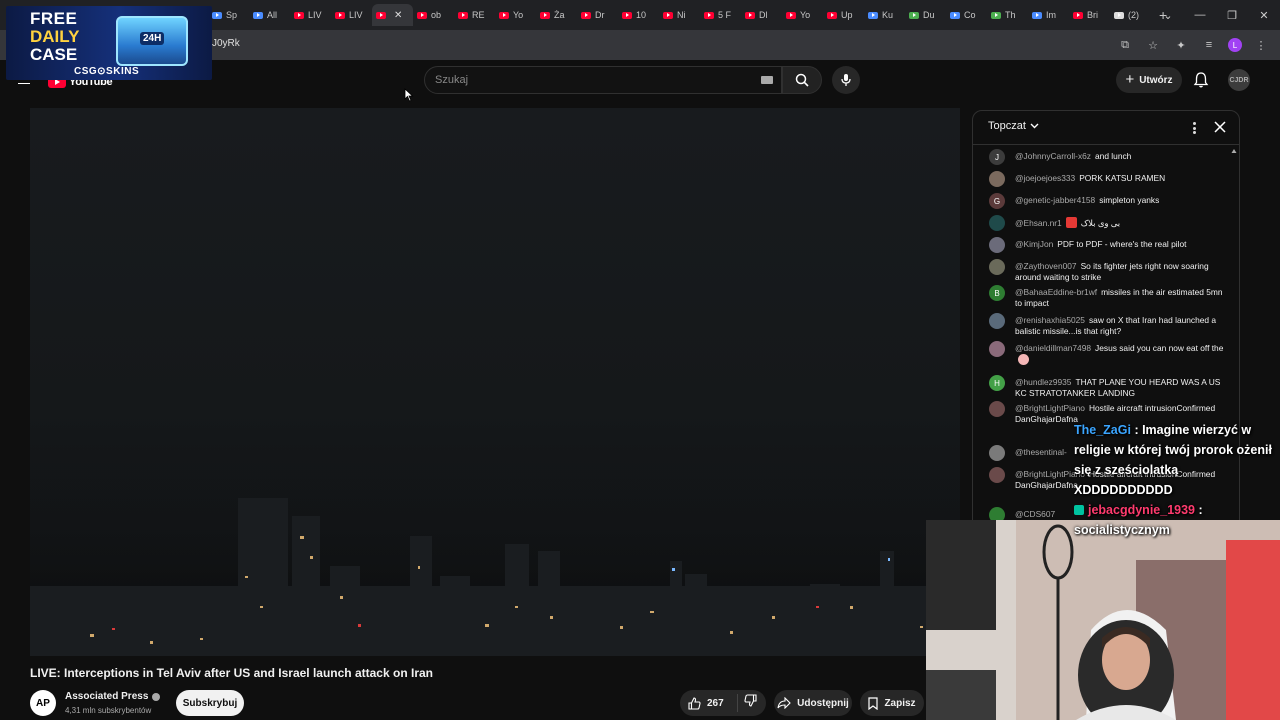 The height and width of the screenshot is (720, 1280). Describe the element at coordinates (232, 15) in the screenshot. I see `tab-label: Sp` at that location.